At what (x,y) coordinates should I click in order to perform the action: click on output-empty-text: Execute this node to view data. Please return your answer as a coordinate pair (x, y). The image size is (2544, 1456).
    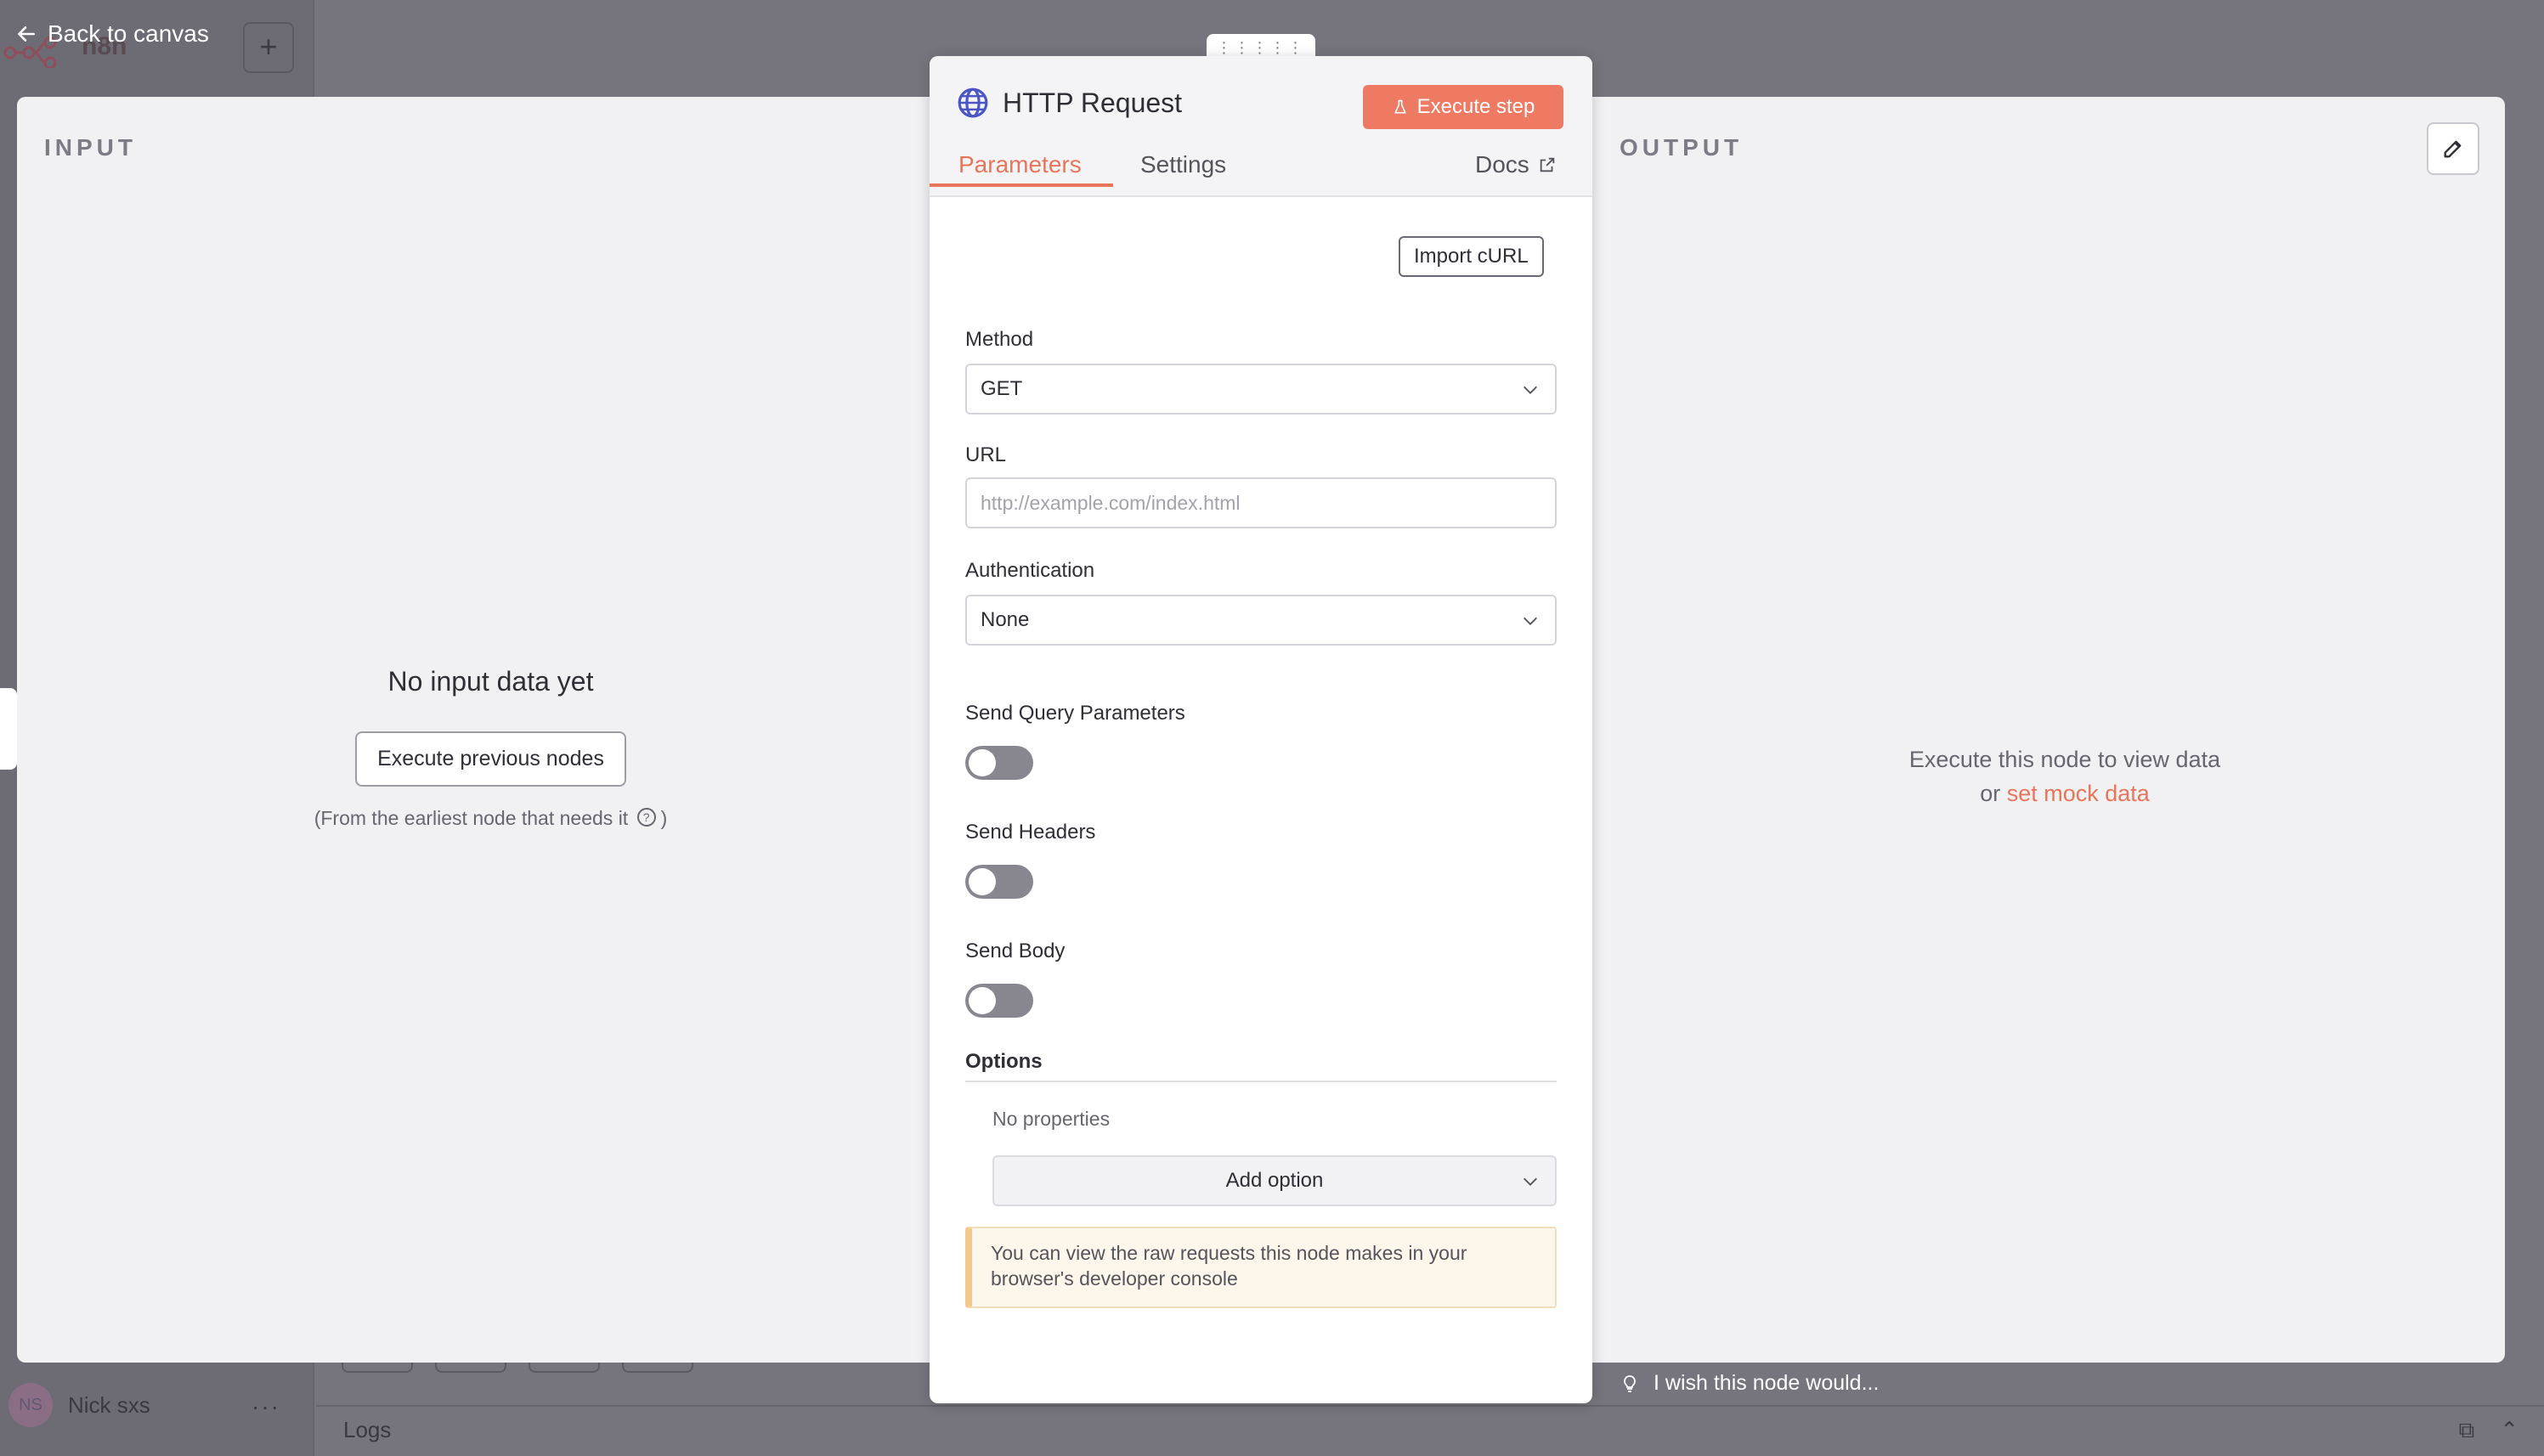
    Looking at the image, I should click on (2064, 760).